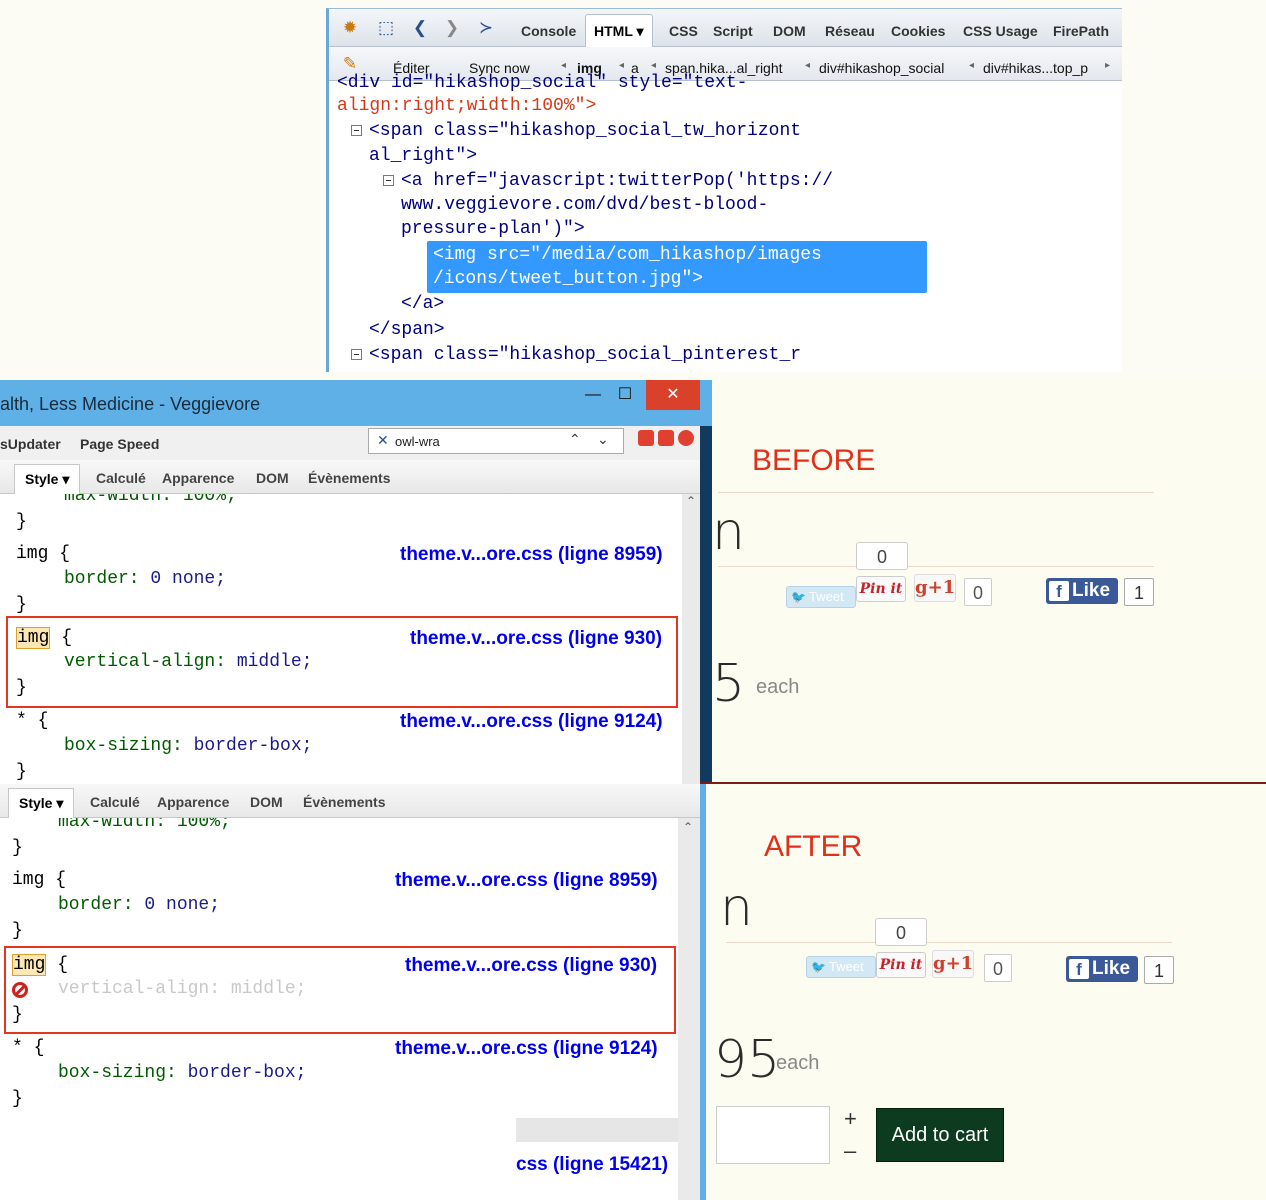 The width and height of the screenshot is (1266, 1200). I want to click on search-input: owl-wra, so click(417, 441).